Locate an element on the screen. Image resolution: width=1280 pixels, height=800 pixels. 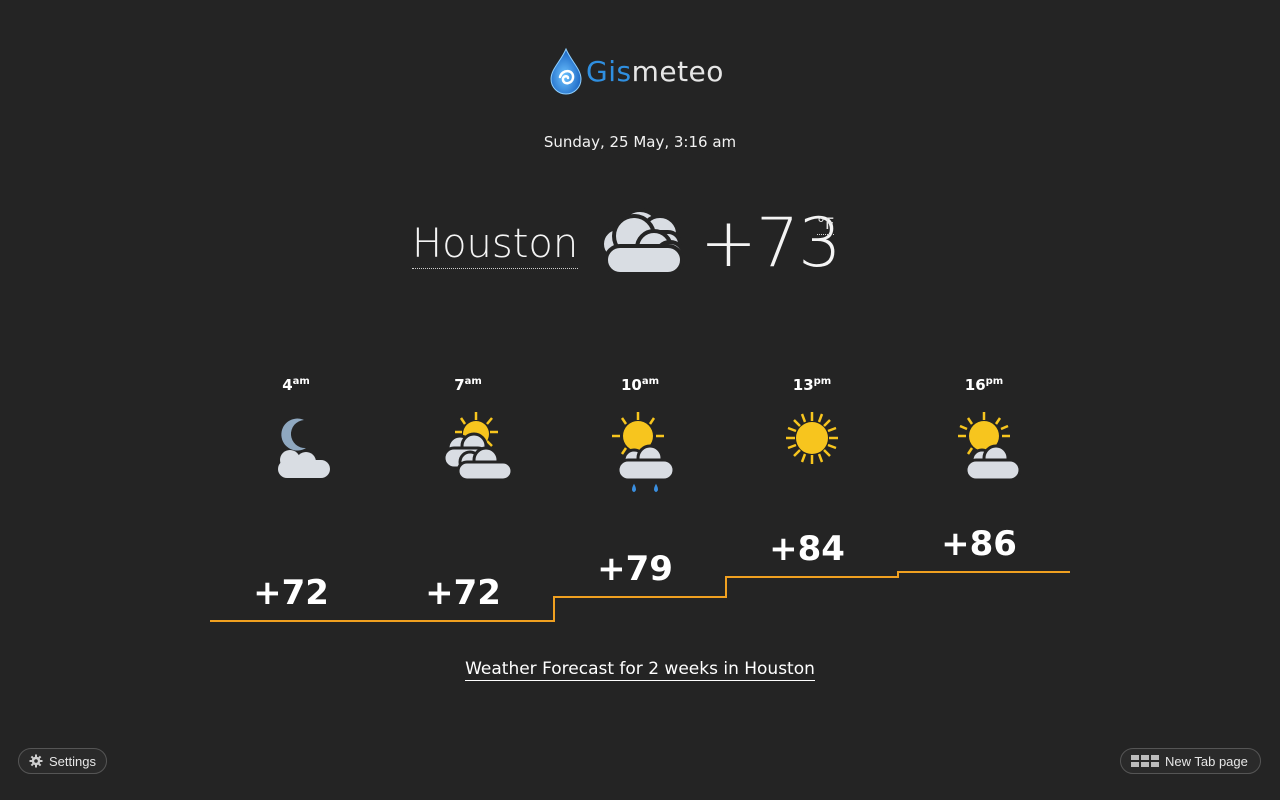
drop-logo-icon is located at coordinates (566, 71).